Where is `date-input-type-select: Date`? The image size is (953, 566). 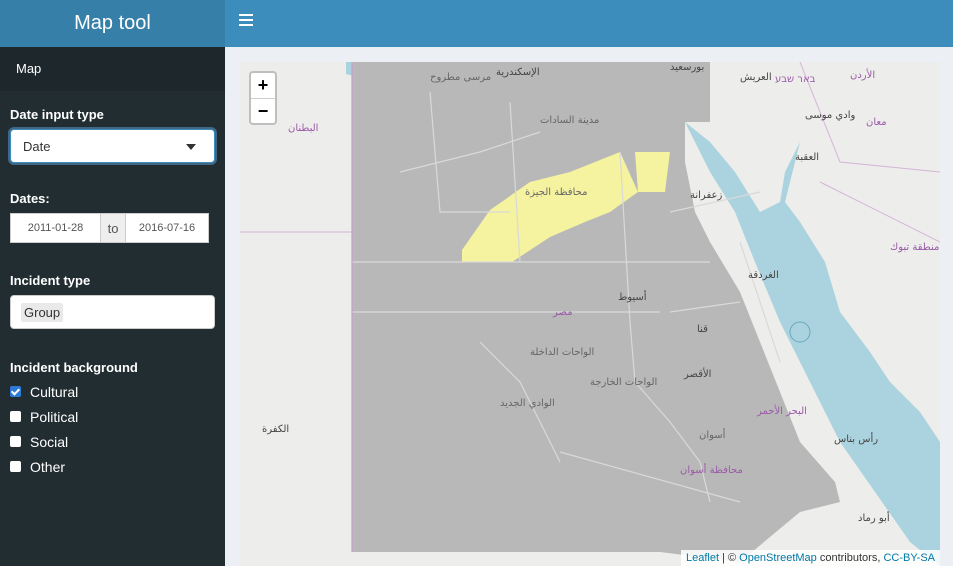 date-input-type-select: Date is located at coordinates (112, 146).